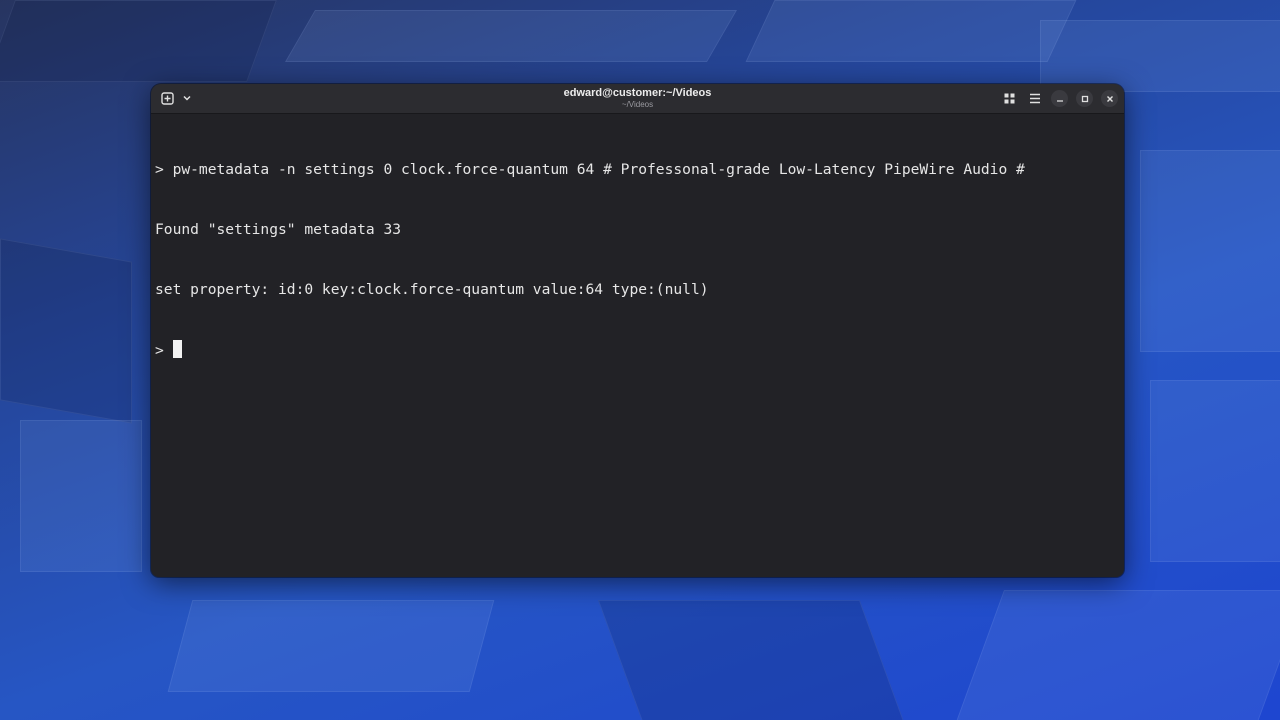 Image resolution: width=1280 pixels, height=720 pixels. I want to click on view-tabs-button, so click(1009, 98).